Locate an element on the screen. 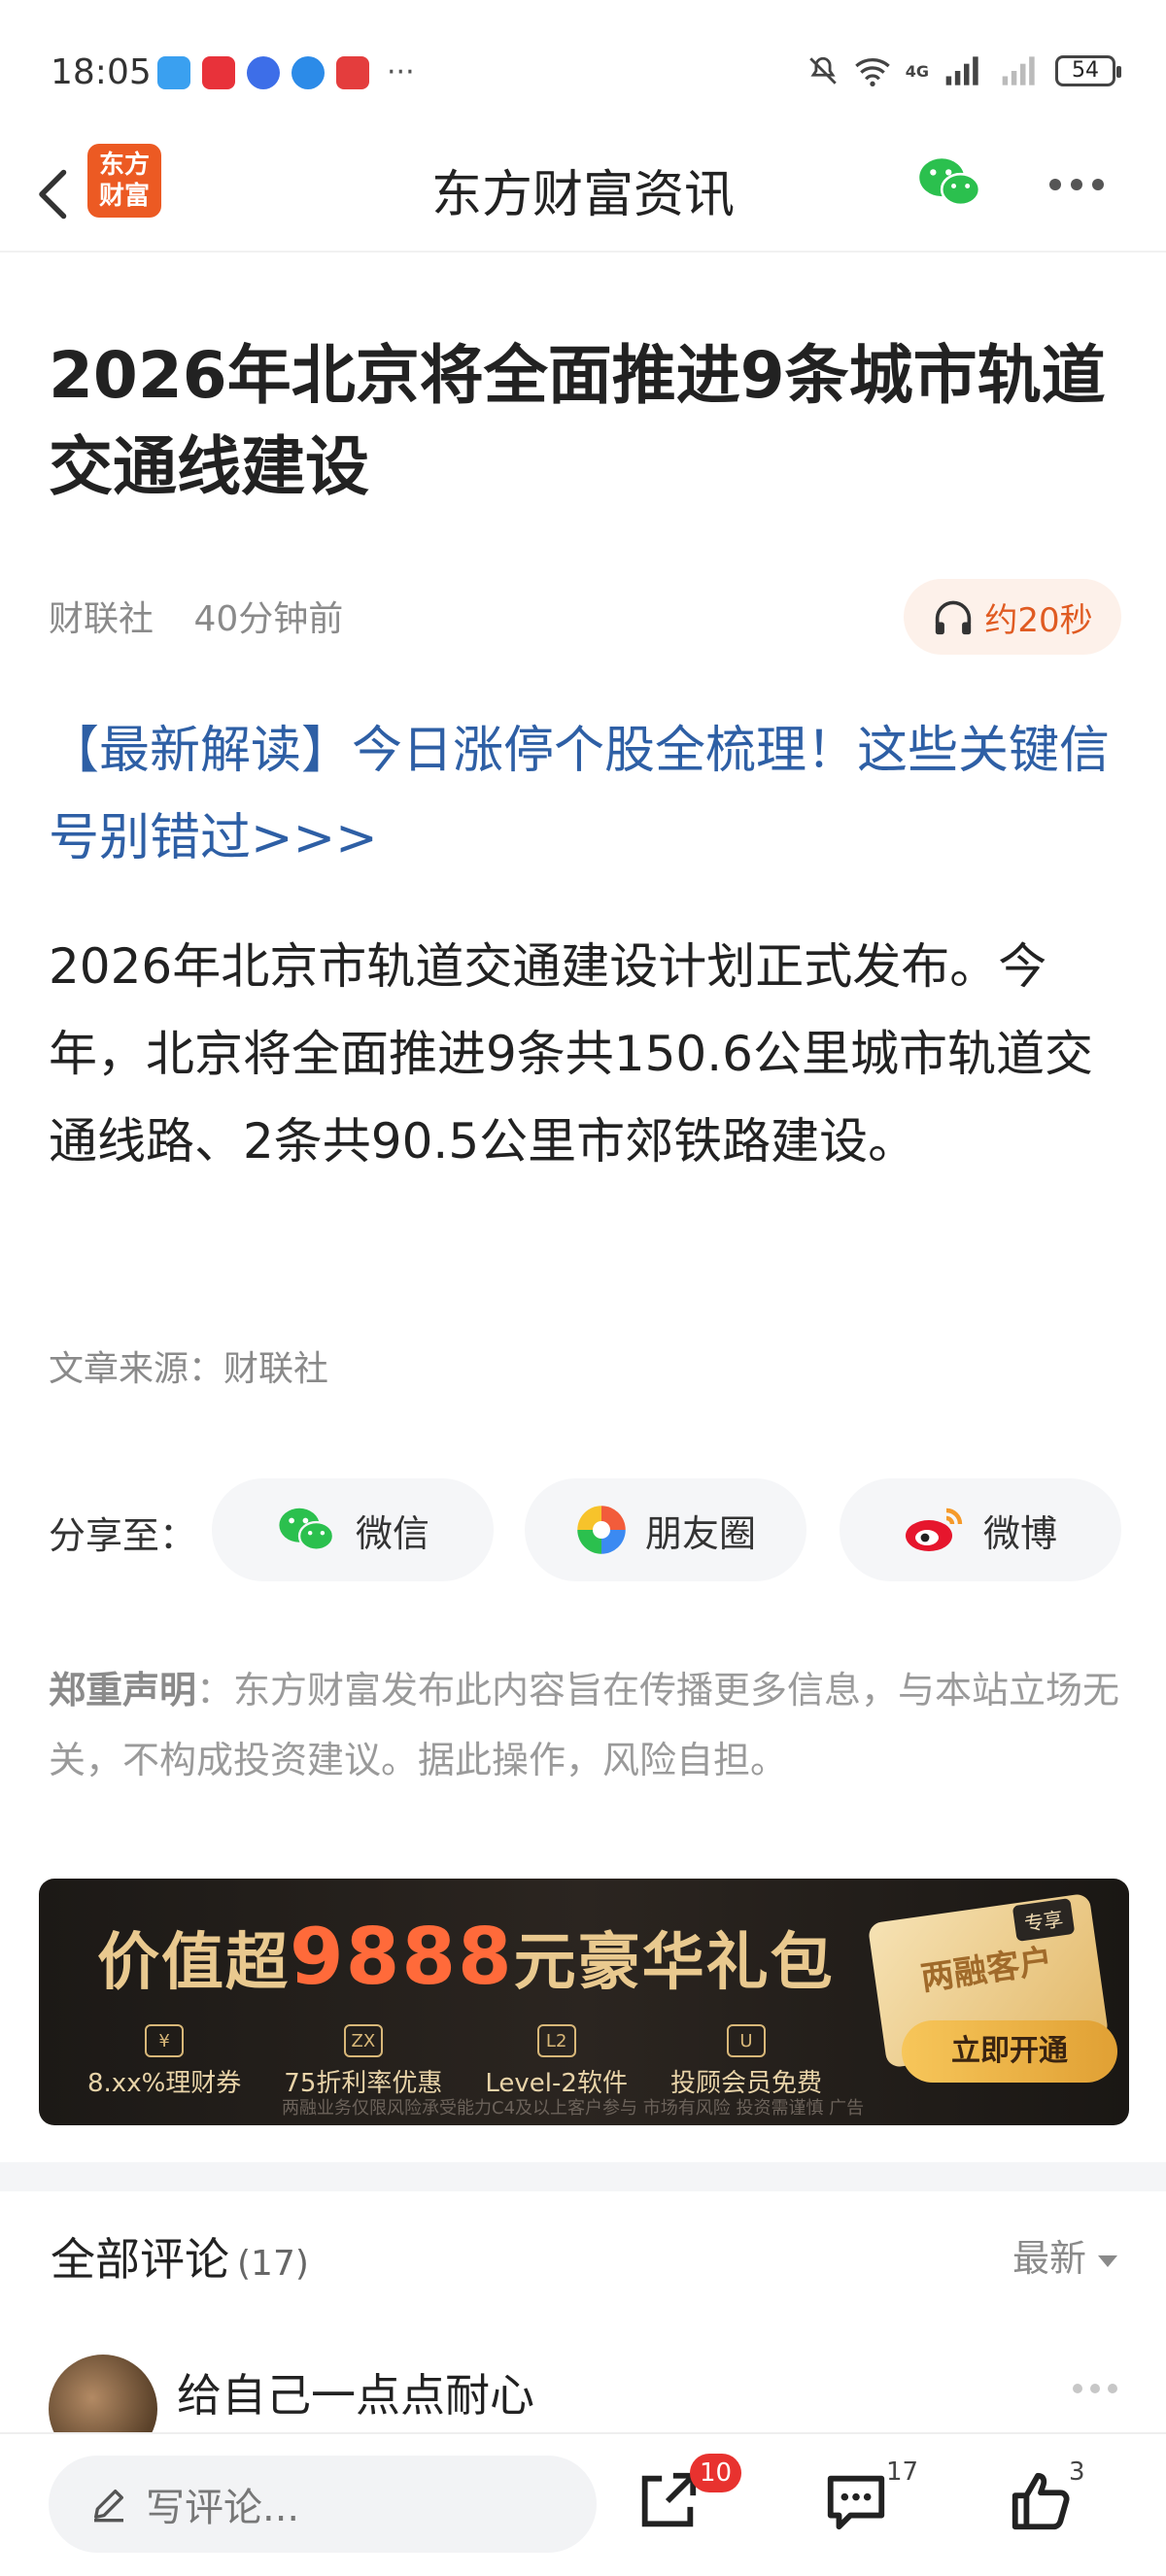  banner-headline: 价值超9888元豪华礼包 is located at coordinates (466, 1957).